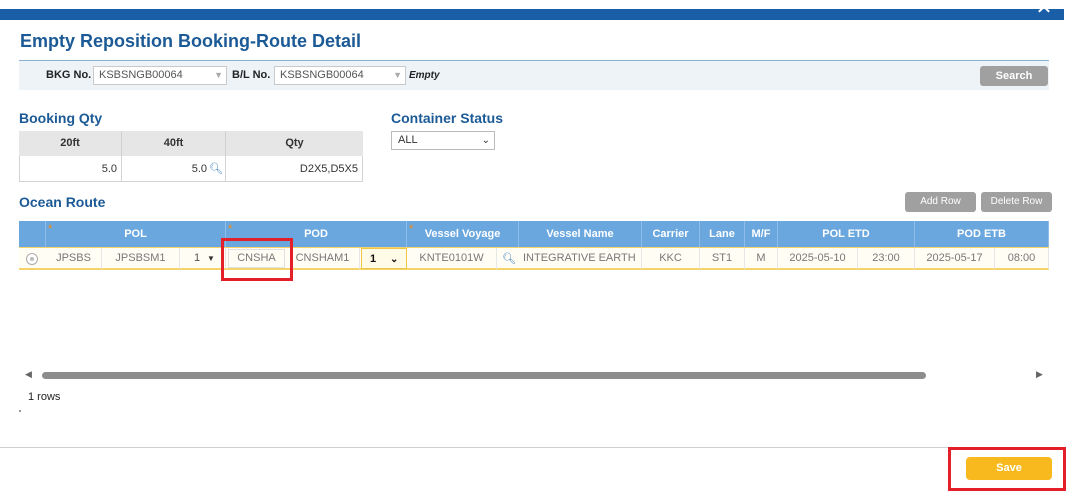 The image size is (1084, 499). I want to click on scroll-right-icon: ▶, so click(1039, 374).